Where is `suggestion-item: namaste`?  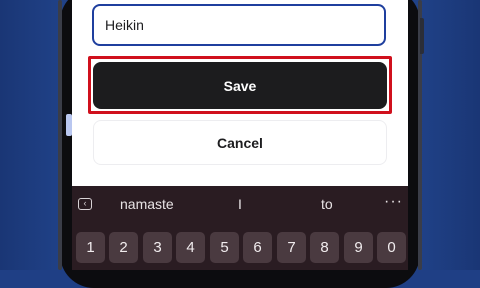 suggestion-item: namaste is located at coordinates (147, 204).